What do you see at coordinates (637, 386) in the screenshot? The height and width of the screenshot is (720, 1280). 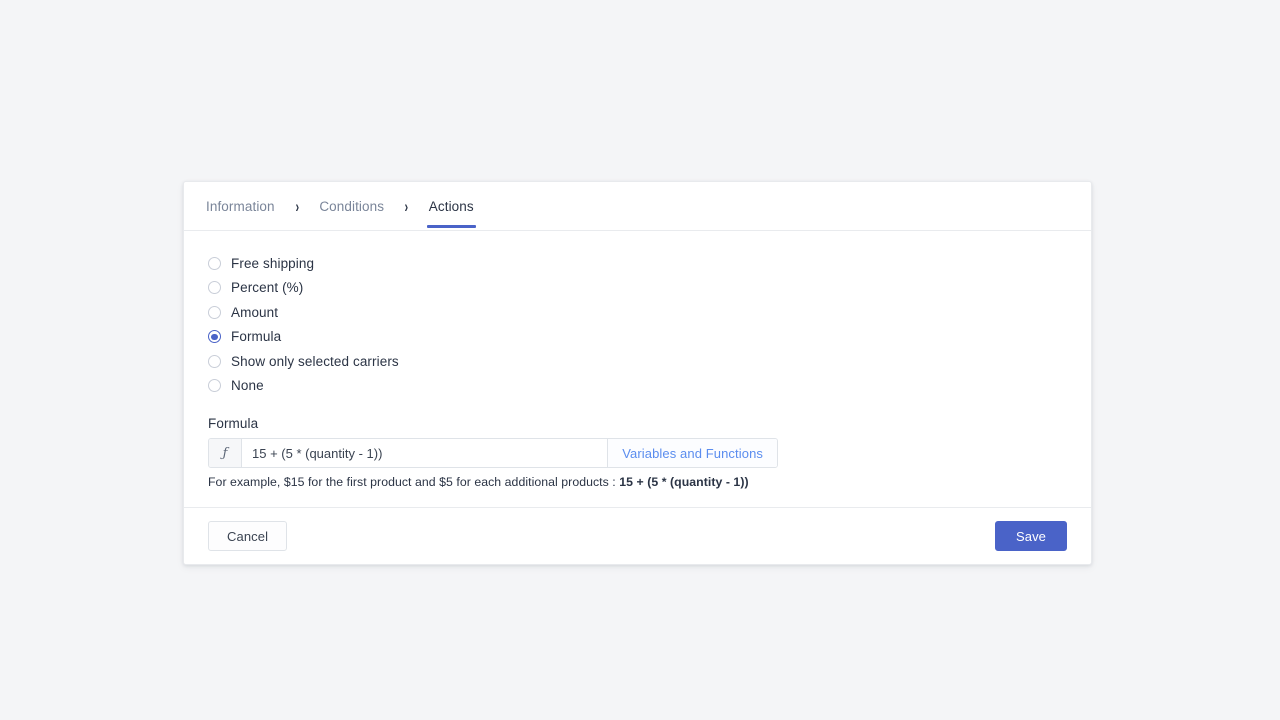 I see `radio-option-none: None` at bounding box center [637, 386].